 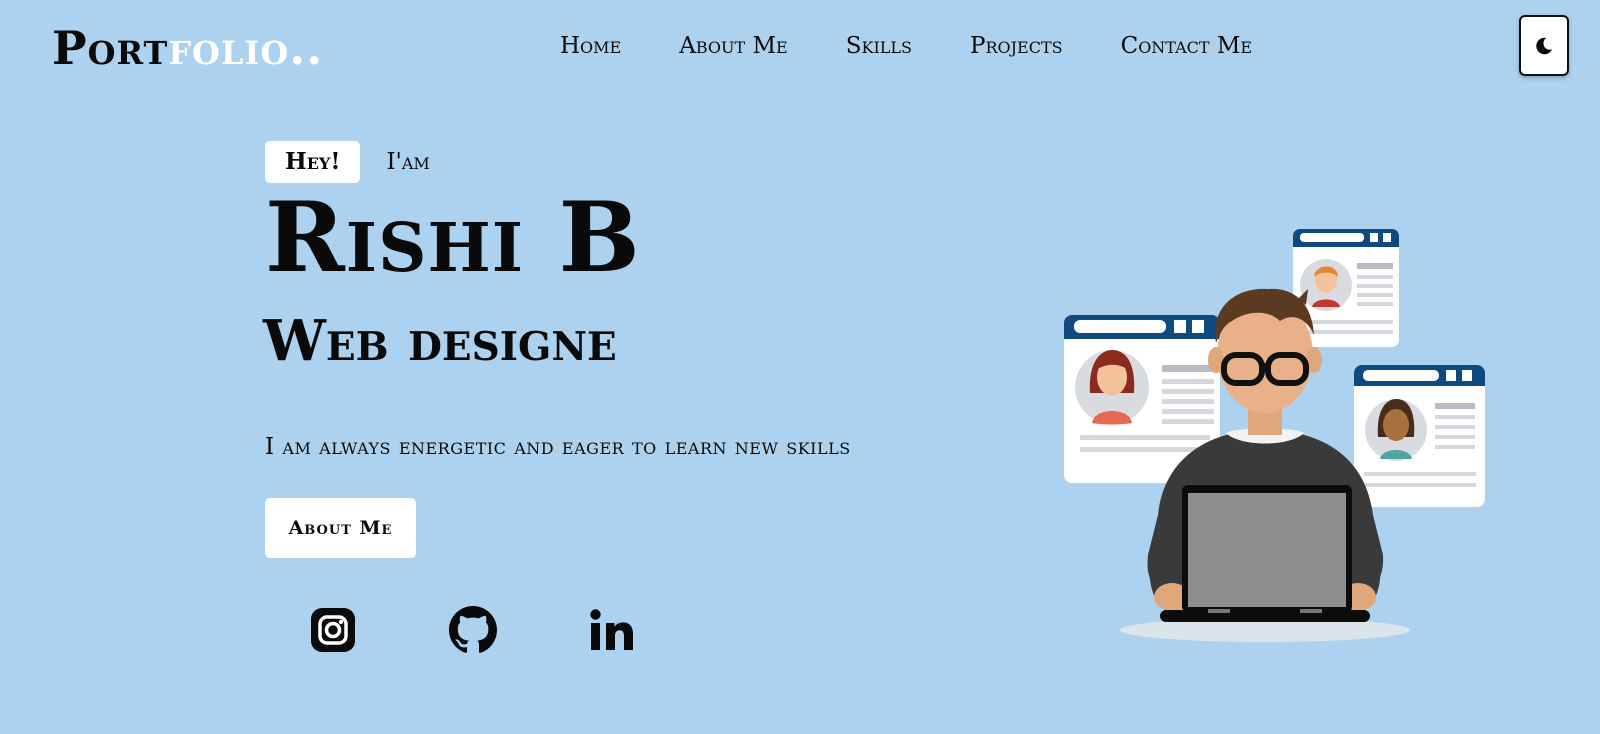 I want to click on theme-toggle-button, so click(x=1544, y=45).